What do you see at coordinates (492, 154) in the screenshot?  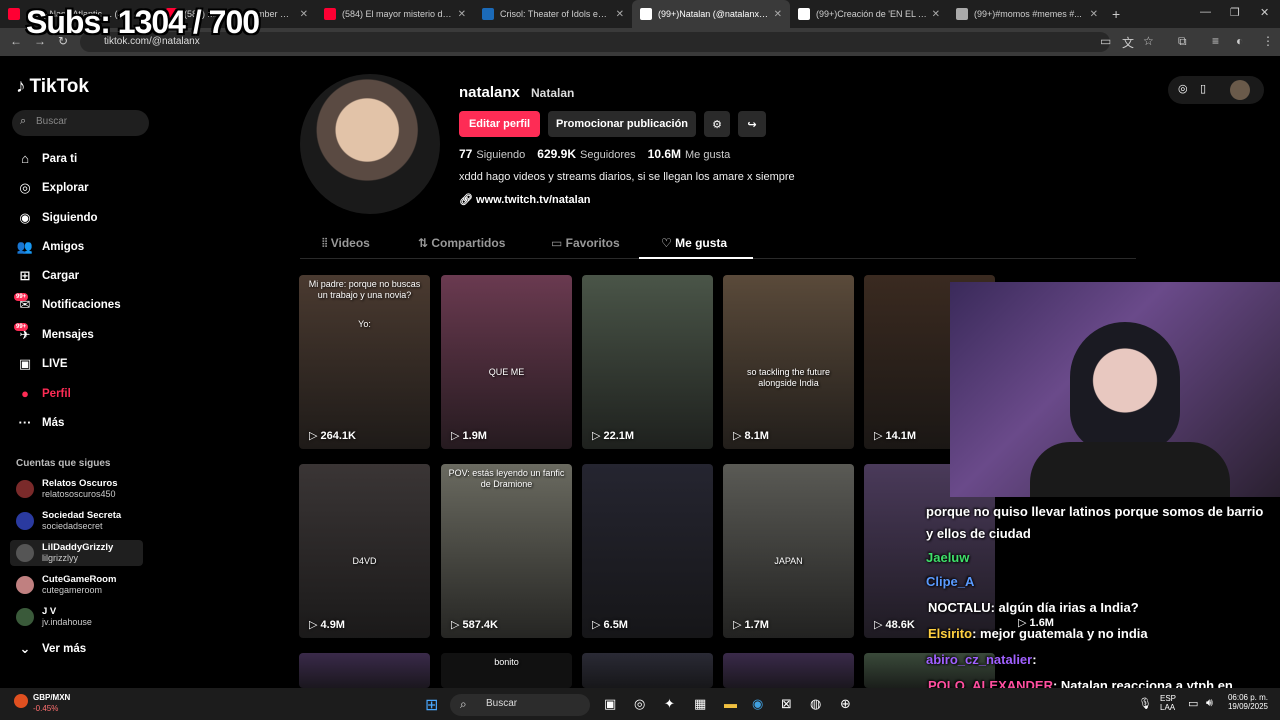 I see `following-stat: 77 Siguiendo` at bounding box center [492, 154].